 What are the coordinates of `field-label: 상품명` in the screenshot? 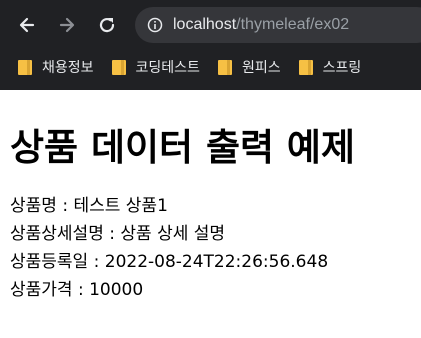 It's located at (33, 206).